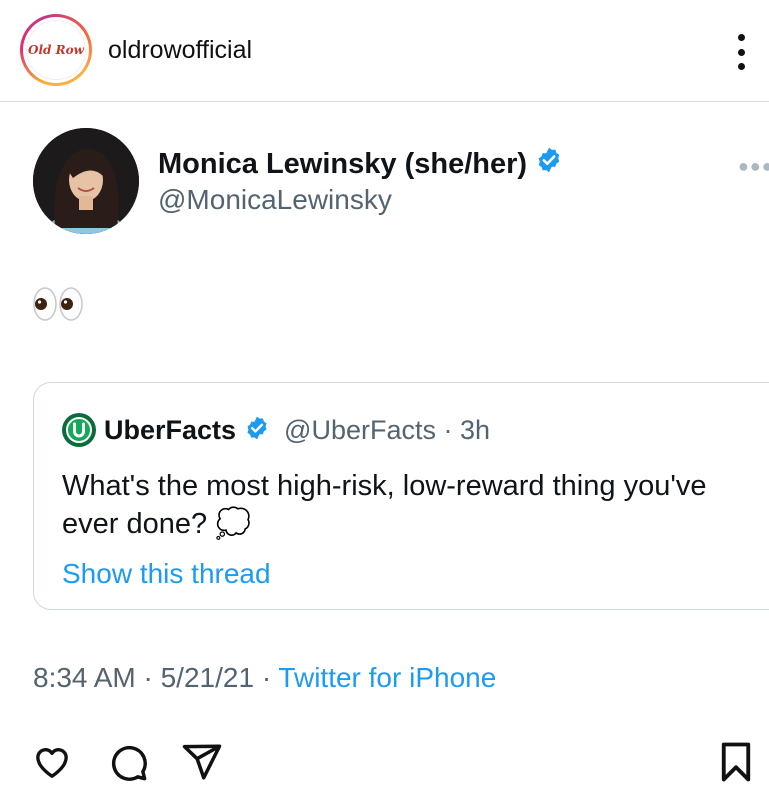  I want to click on tweet-author-handle: @MonicaLewinsky, so click(275, 200).